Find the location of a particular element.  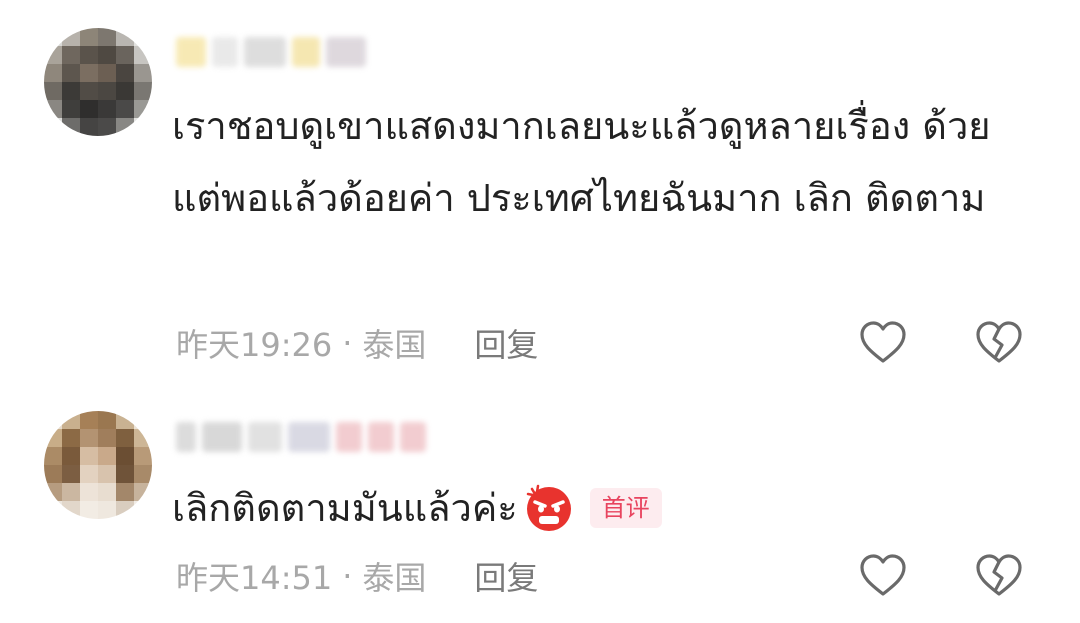

comment-time: 昨天19:26 is located at coordinates (254, 345).